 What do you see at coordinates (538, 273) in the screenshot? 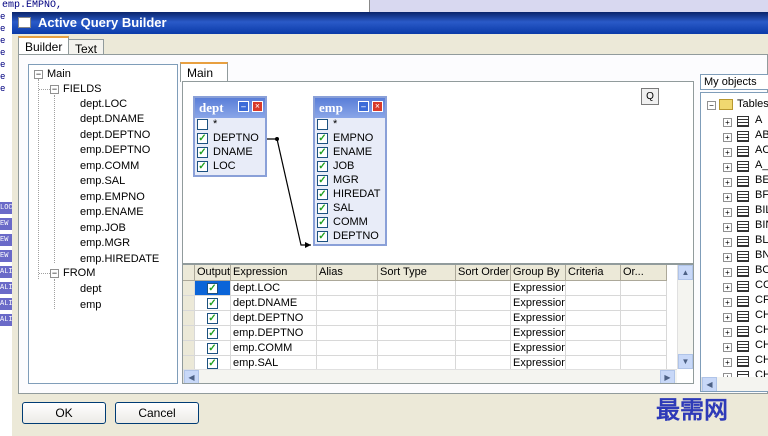
I see `grid-header: Group By` at bounding box center [538, 273].